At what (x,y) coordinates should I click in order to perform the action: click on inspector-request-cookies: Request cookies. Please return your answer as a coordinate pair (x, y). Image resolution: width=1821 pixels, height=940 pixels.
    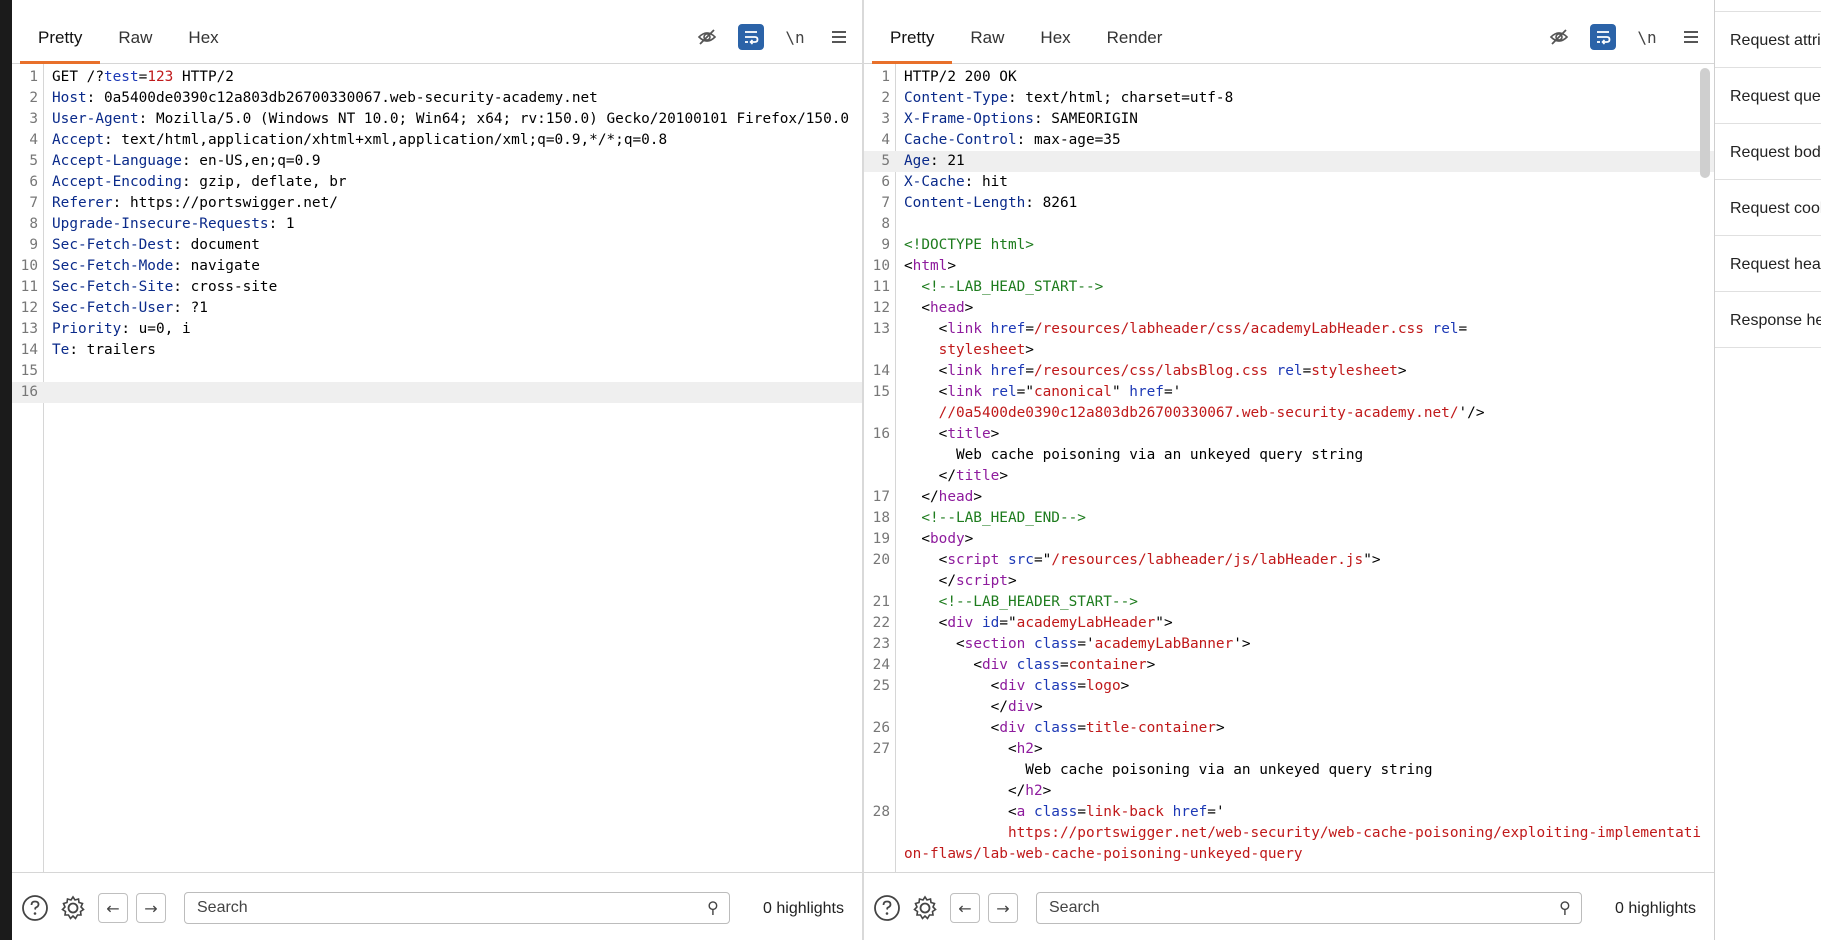
    Looking at the image, I should click on (1768, 208).